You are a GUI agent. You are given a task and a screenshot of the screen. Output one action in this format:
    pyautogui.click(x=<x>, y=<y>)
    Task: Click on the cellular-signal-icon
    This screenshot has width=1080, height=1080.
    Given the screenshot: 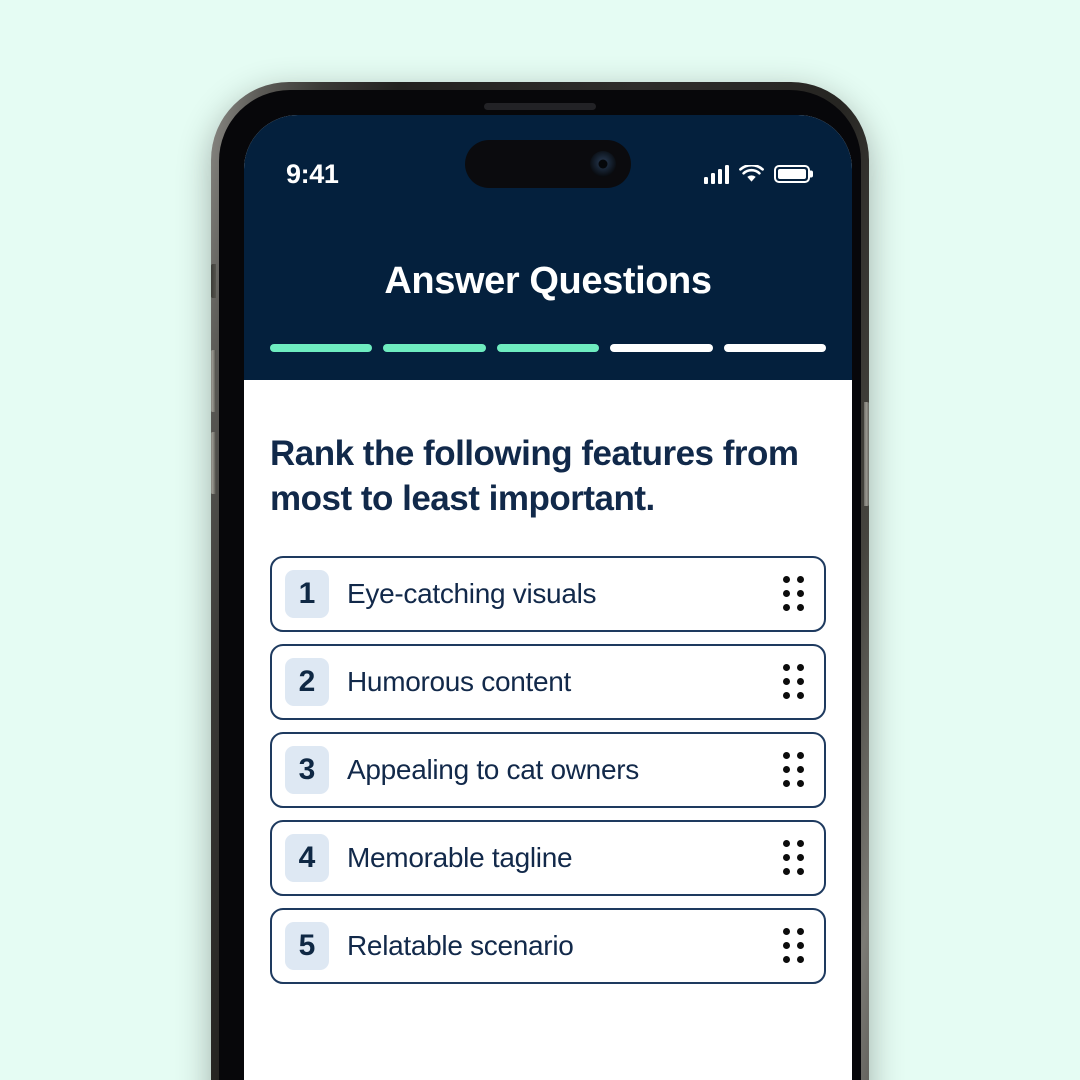 What is the action you would take?
    pyautogui.click(x=716, y=174)
    